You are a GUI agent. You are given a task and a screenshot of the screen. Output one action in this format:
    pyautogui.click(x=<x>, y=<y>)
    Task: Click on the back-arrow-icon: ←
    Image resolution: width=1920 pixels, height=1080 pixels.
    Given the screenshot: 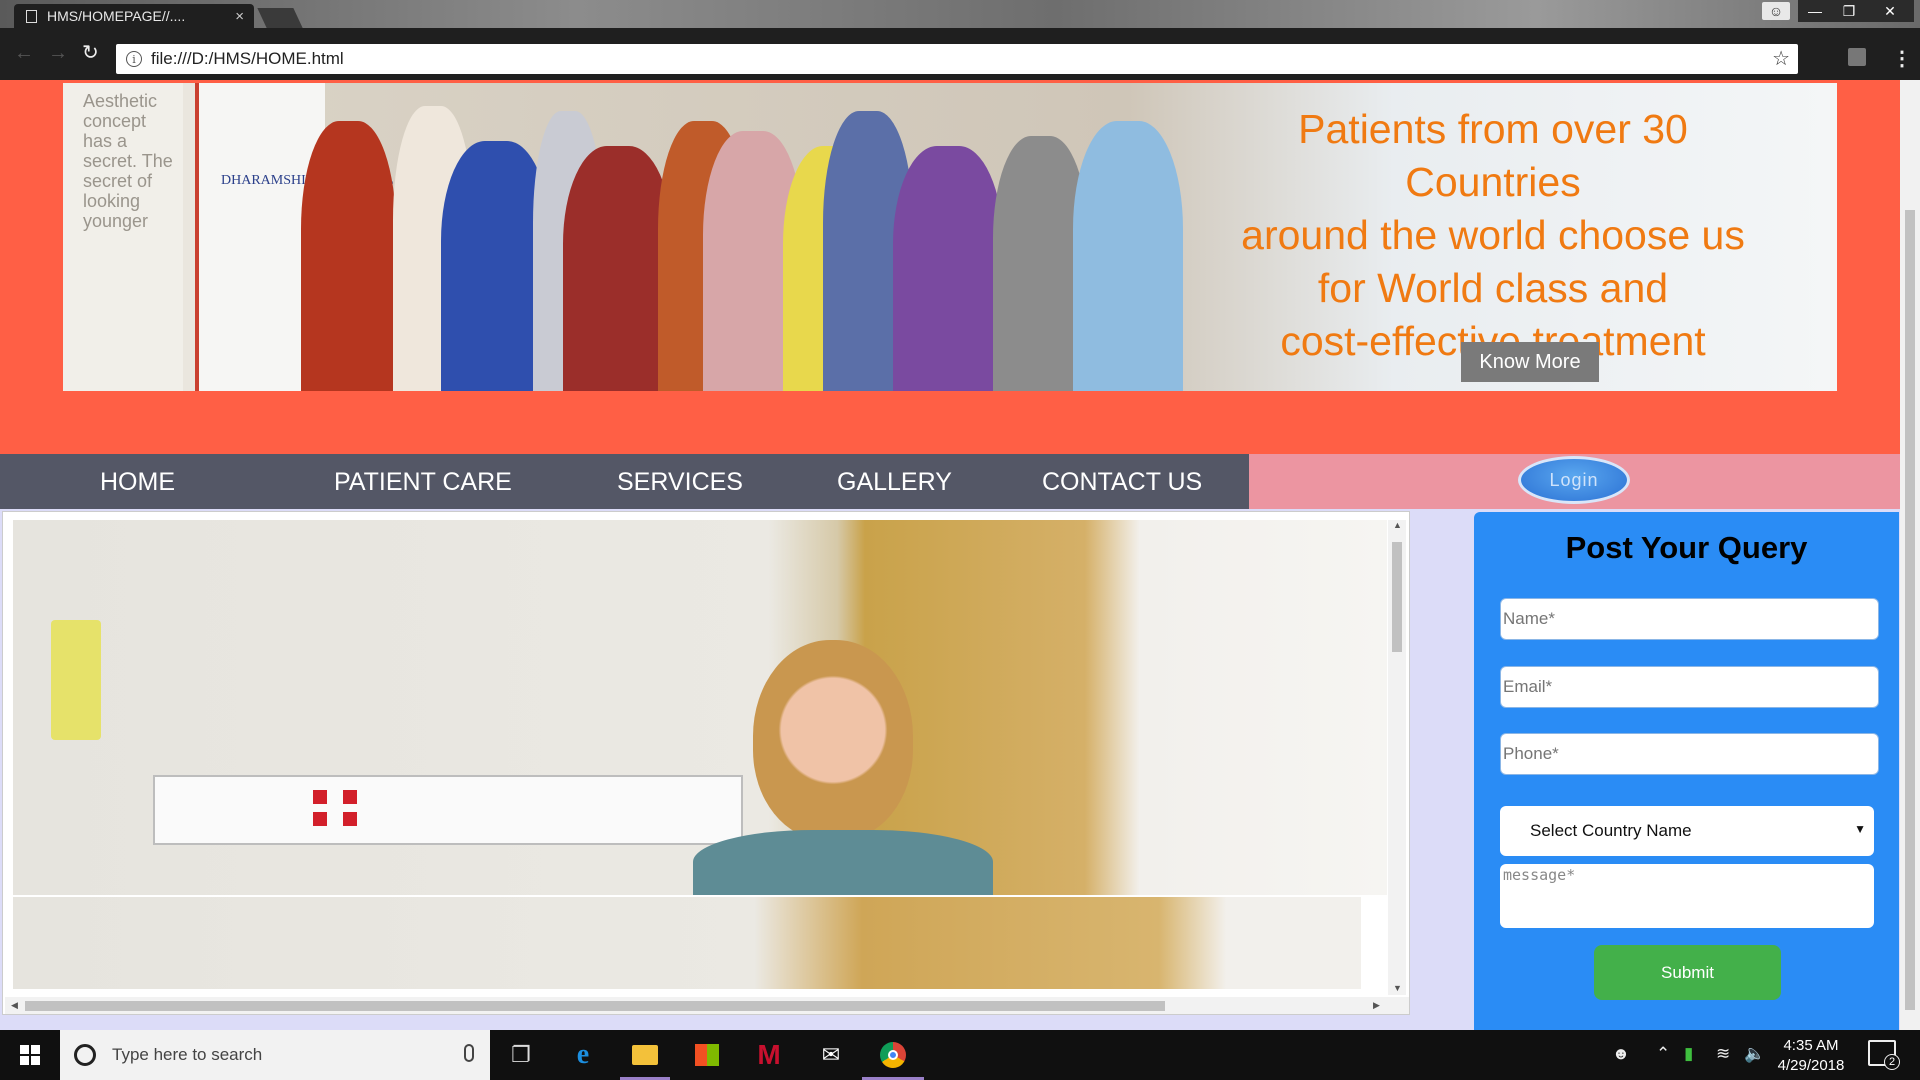 What is the action you would take?
    pyautogui.click(x=24, y=53)
    